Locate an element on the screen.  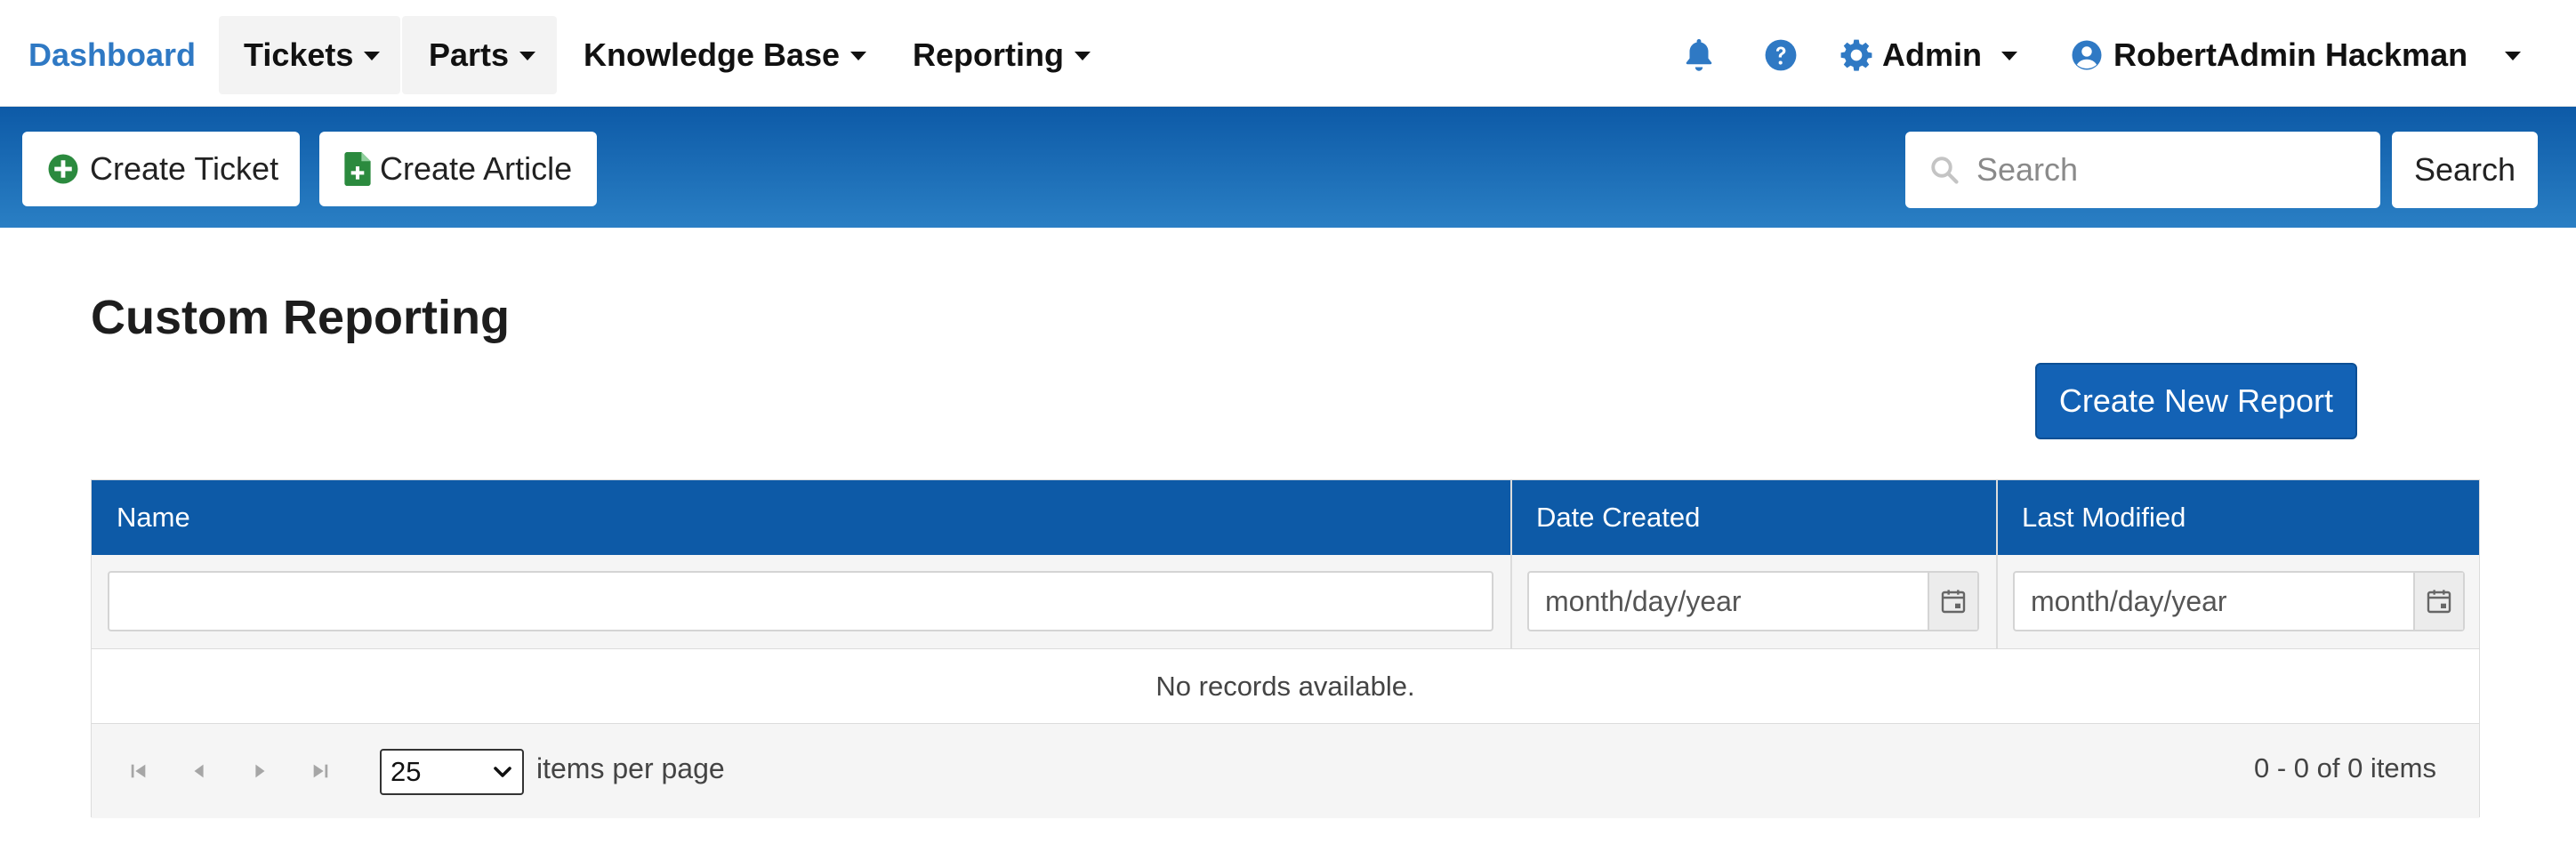
create-ticket-label: Create Ticket is located at coordinates (184, 168).